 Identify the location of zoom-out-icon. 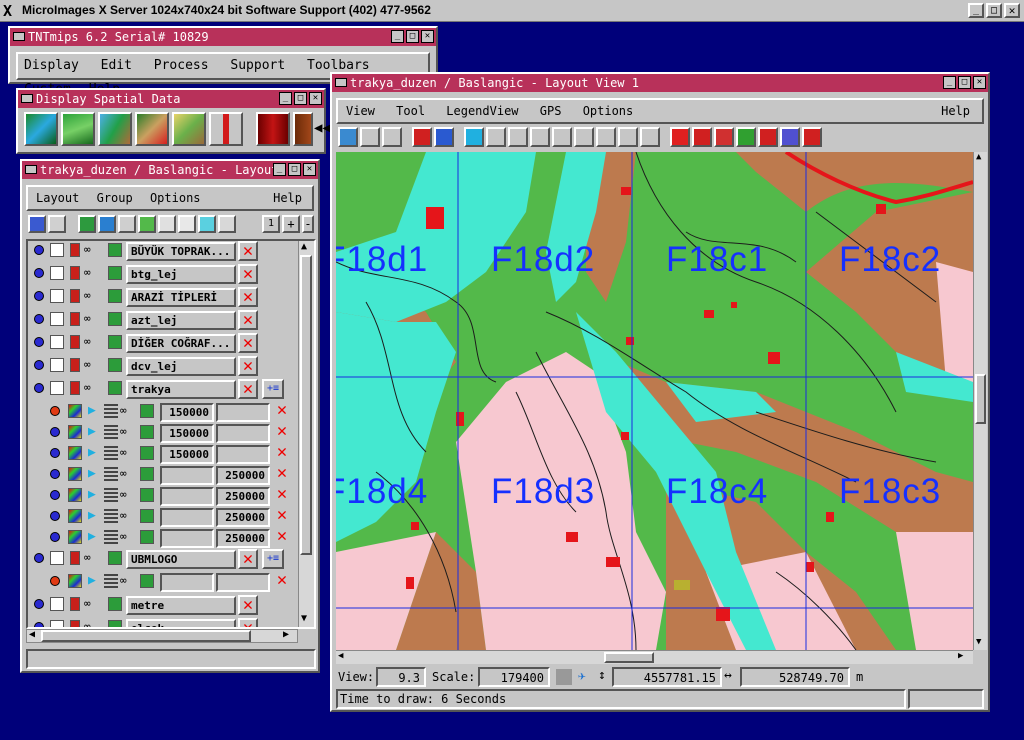
(562, 137).